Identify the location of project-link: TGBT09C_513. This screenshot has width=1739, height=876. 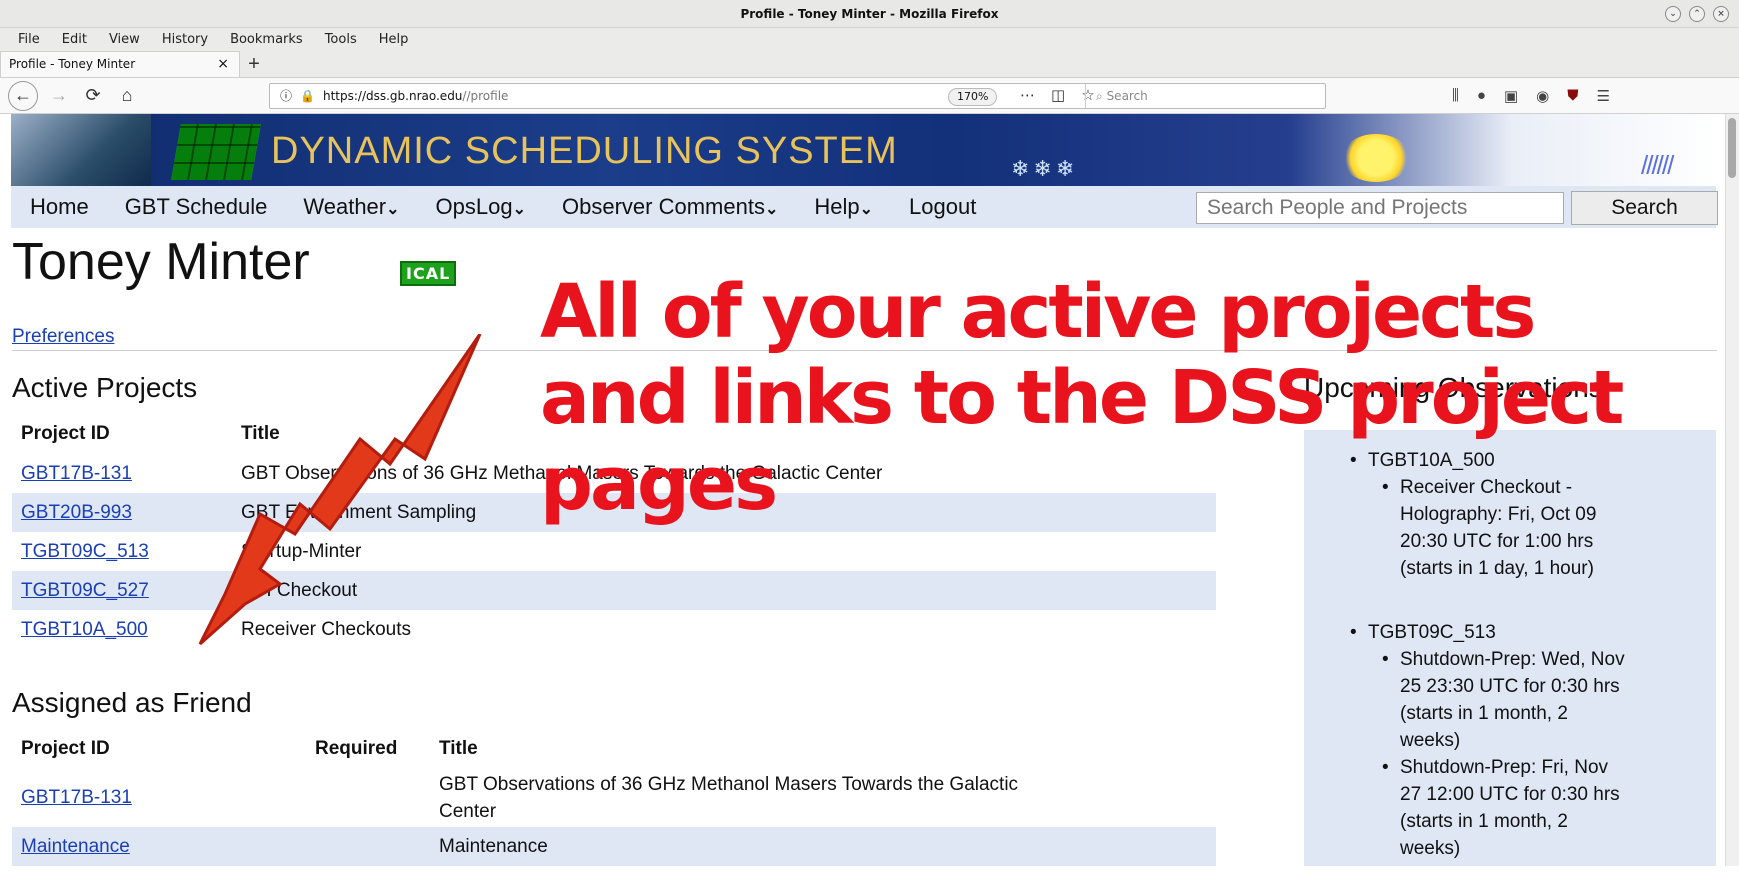
(85, 551).